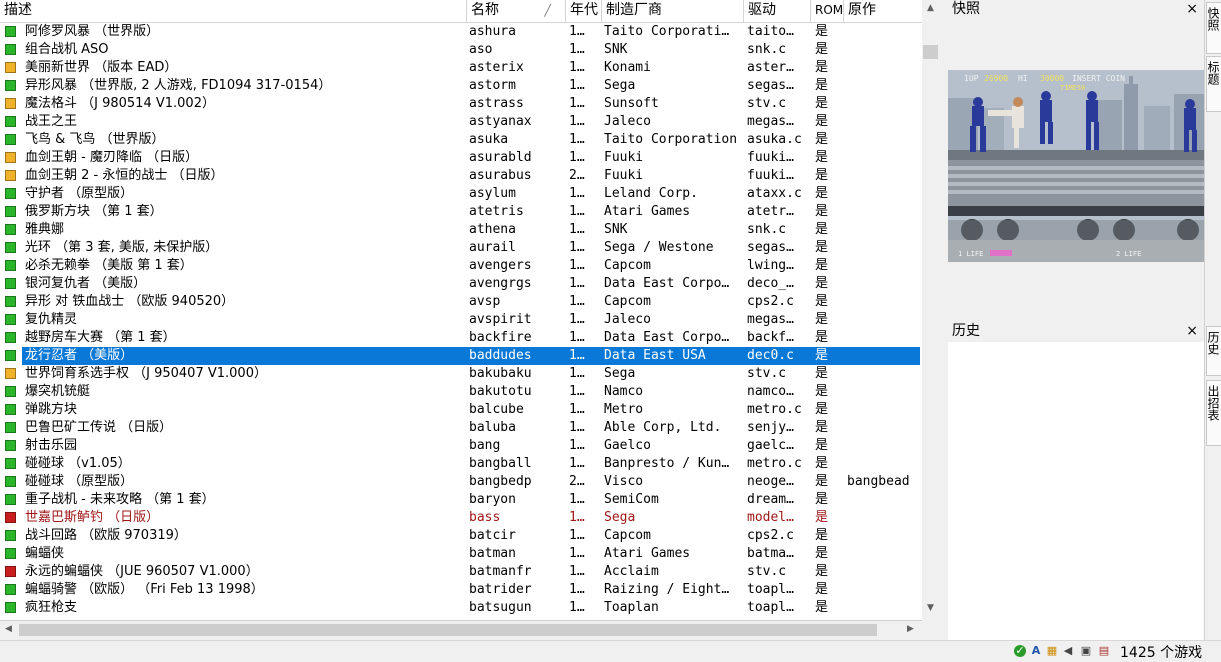 The height and width of the screenshot is (662, 1221). Describe the element at coordinates (461, 536) in the screenshot. I see `table-row: 战斗回路 （欧版 970319） batcir 1… Capcom cps2.c 是` at that location.